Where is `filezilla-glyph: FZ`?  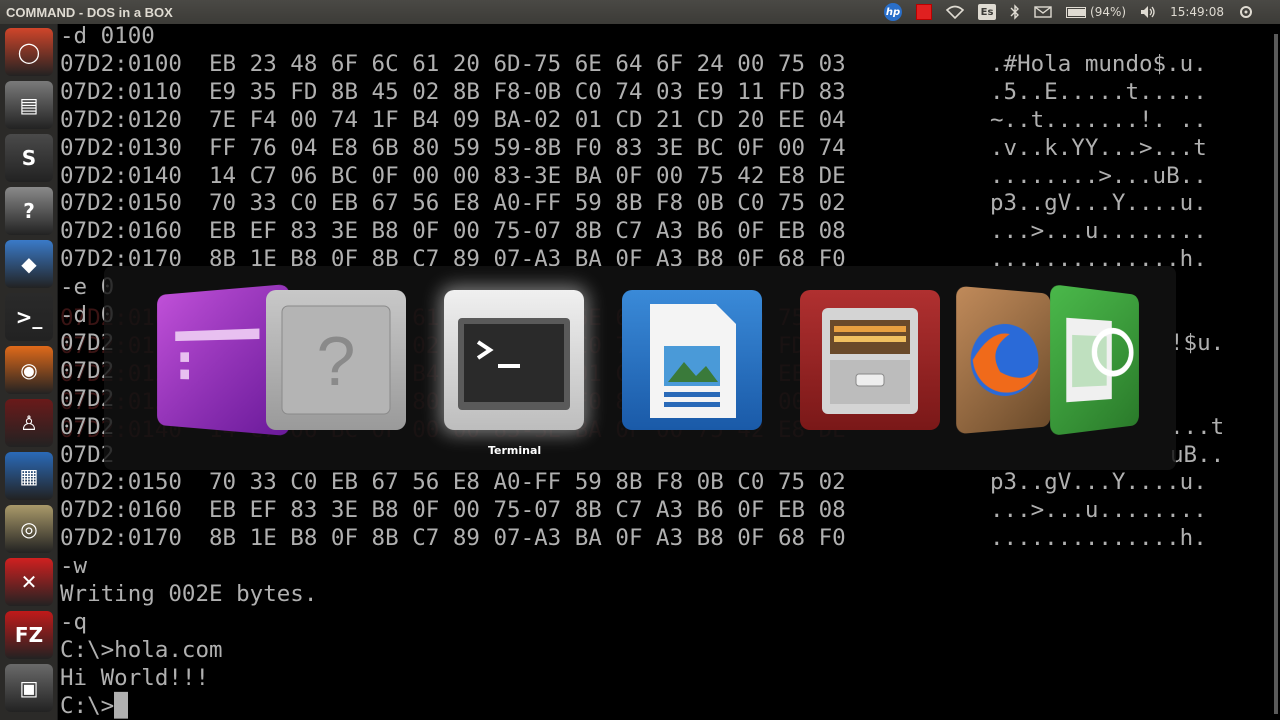 filezilla-glyph: FZ is located at coordinates (29, 635).